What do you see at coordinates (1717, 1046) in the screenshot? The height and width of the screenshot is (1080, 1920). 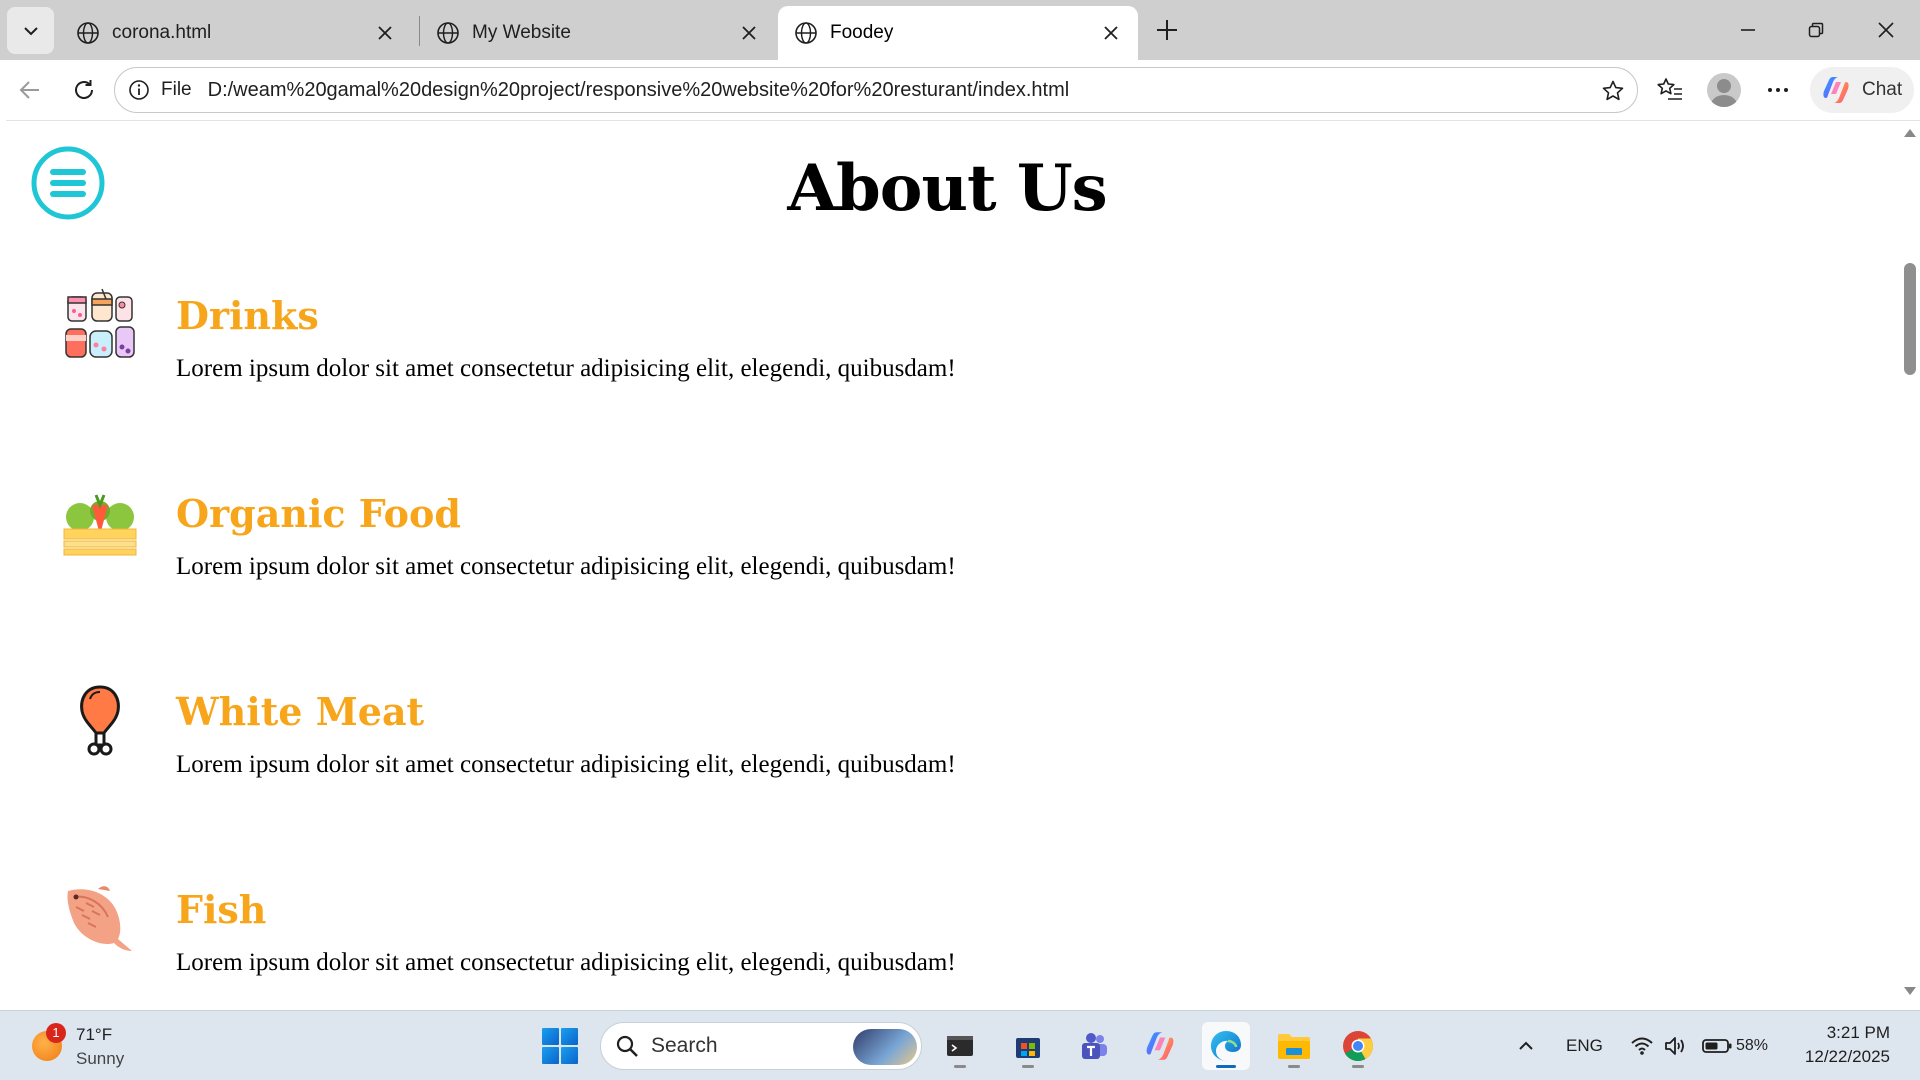 I see `battery-icon` at bounding box center [1717, 1046].